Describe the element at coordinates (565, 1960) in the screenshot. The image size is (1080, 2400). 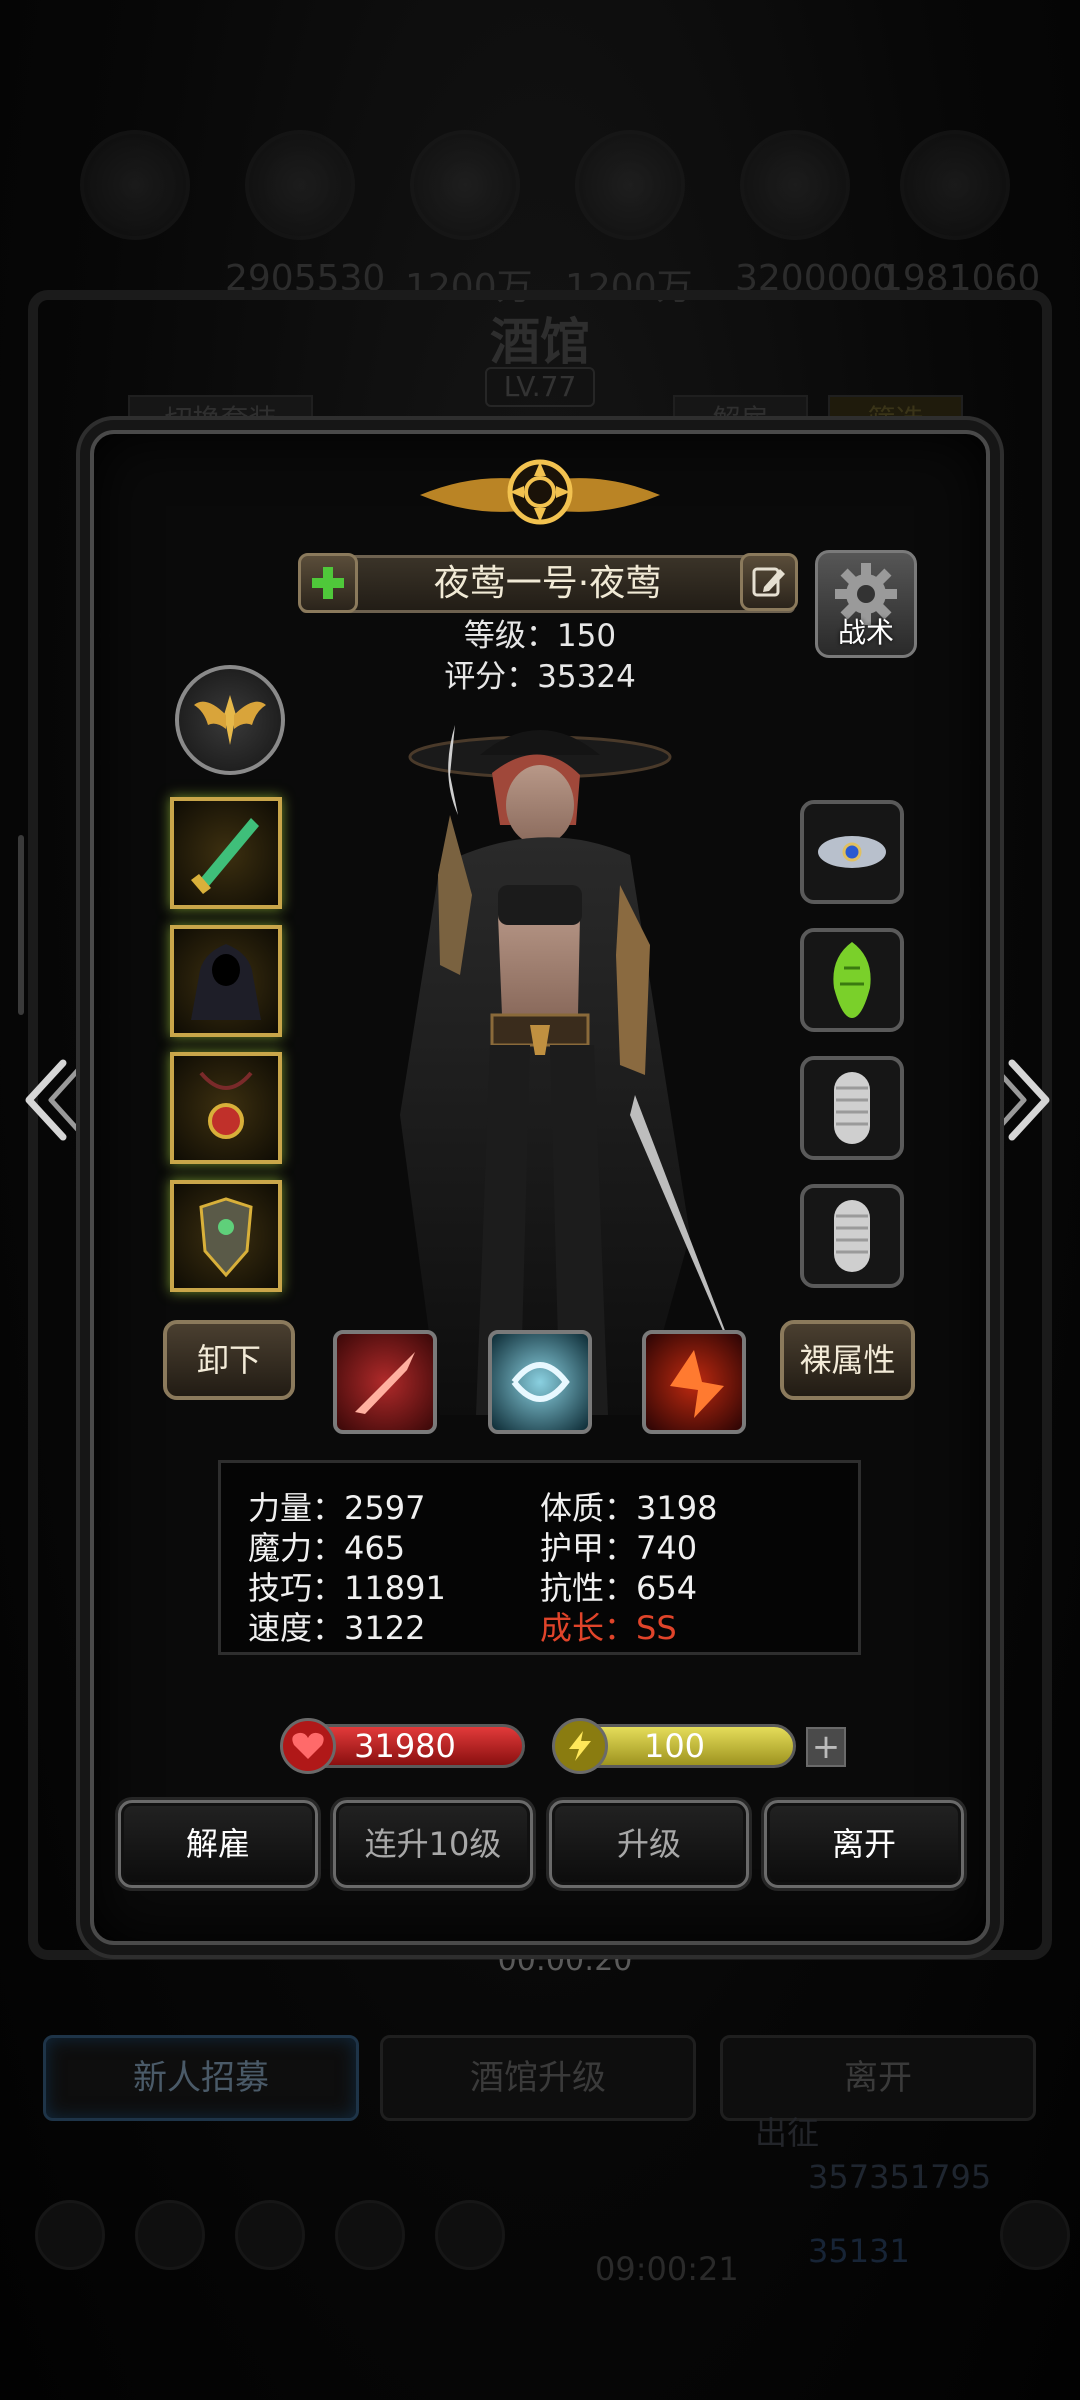
I see `bg-timer: 00:00:20` at that location.